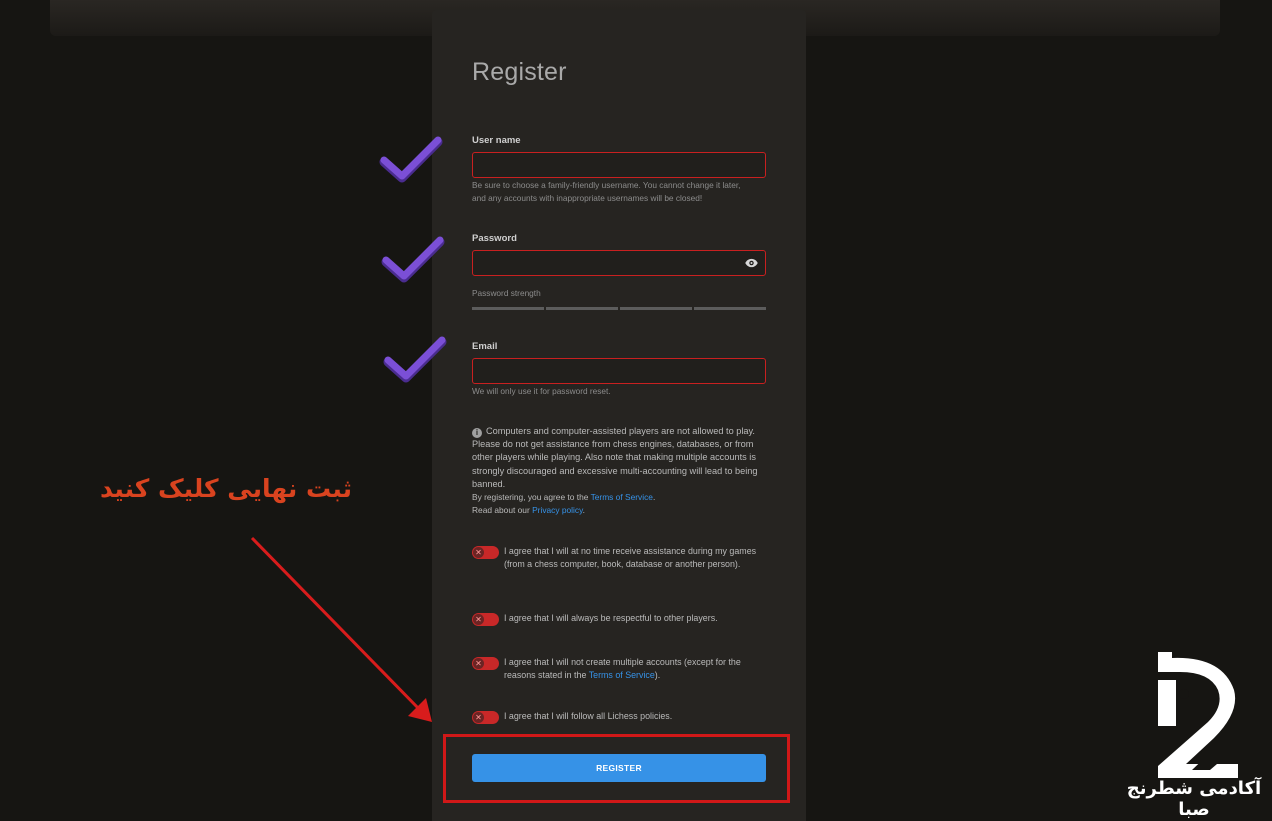 The width and height of the screenshot is (1272, 821). I want to click on page-title: Register, so click(519, 72).